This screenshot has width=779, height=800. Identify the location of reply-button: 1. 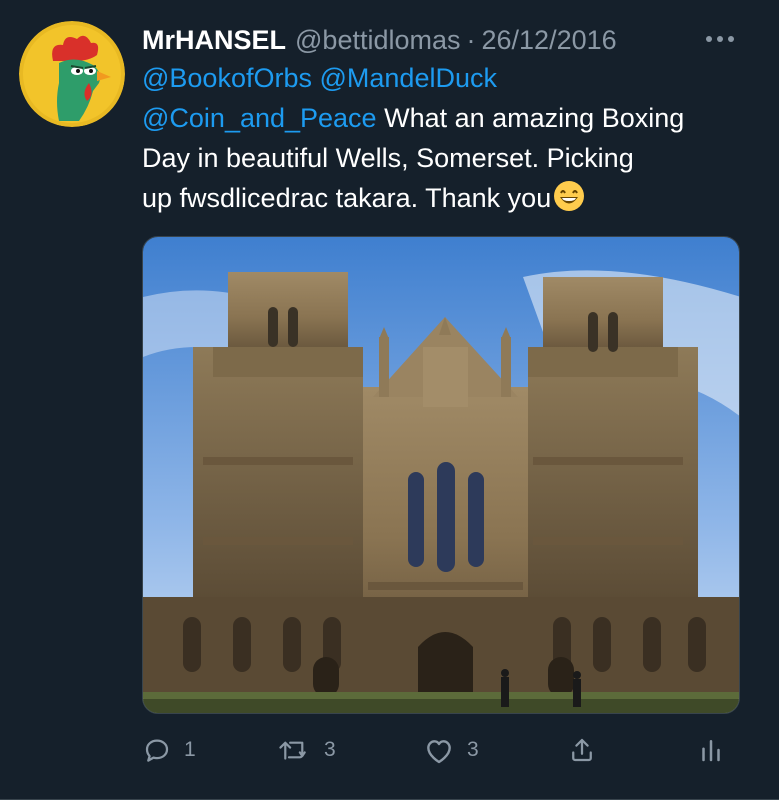
(169, 750).